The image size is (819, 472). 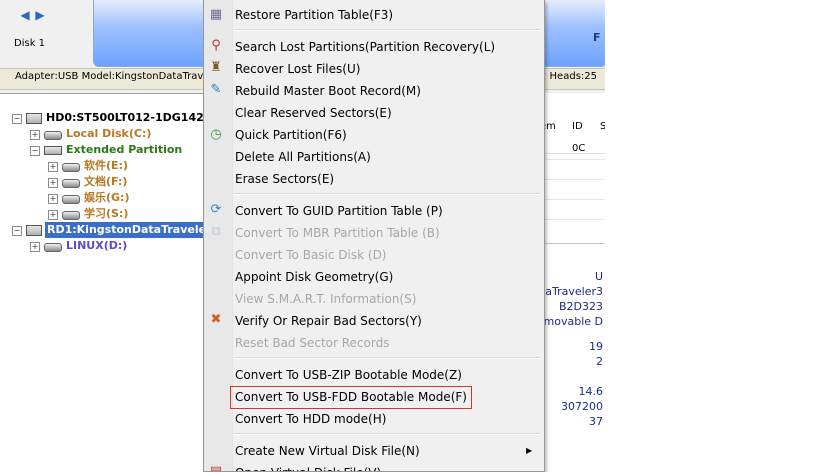 I want to click on partition-id-value: 0C, so click(x=579, y=148).